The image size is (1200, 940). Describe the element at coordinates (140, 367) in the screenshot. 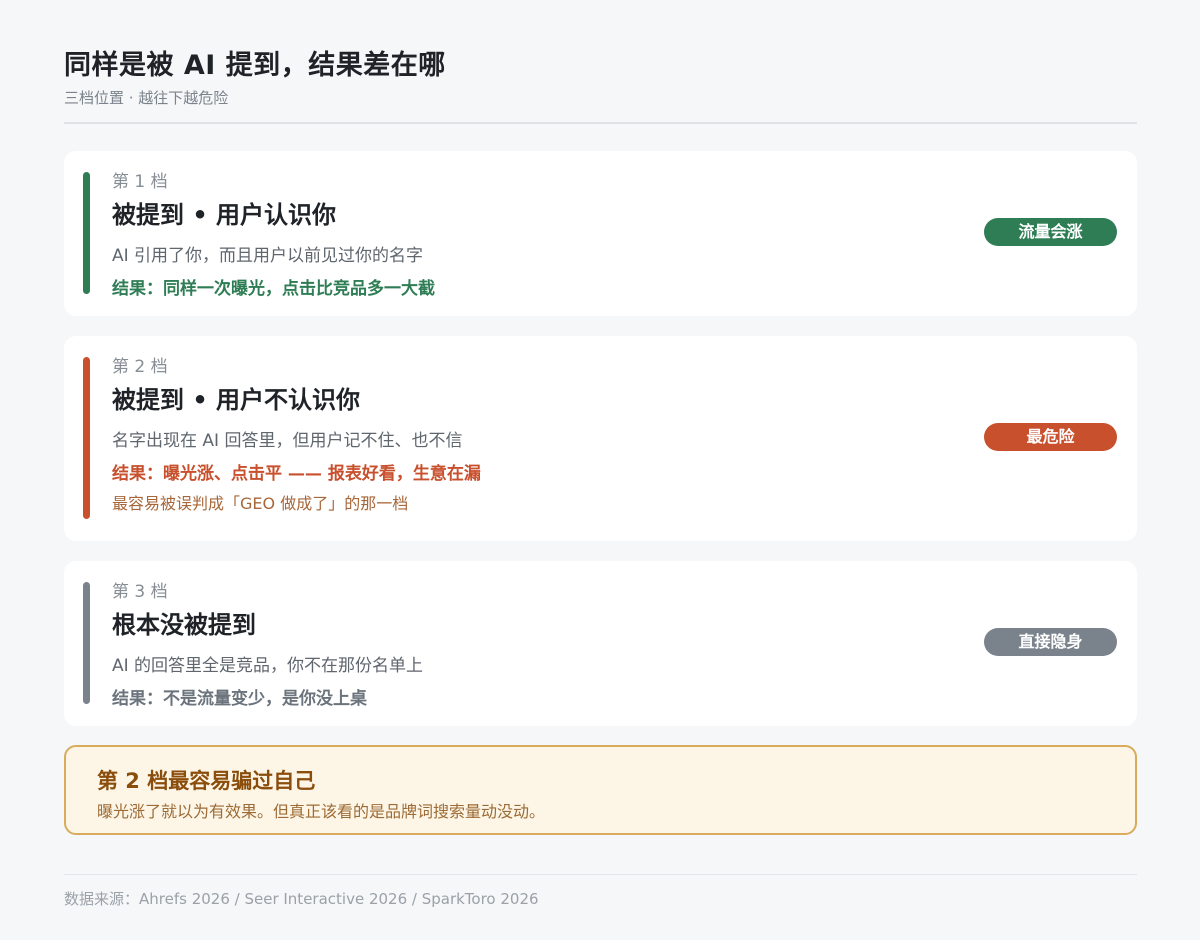

I see `tier-label: 第 2 档` at that location.